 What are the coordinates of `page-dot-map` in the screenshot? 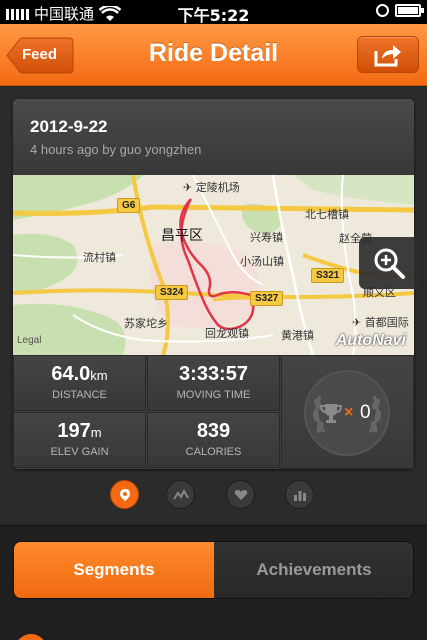 It's located at (124, 494).